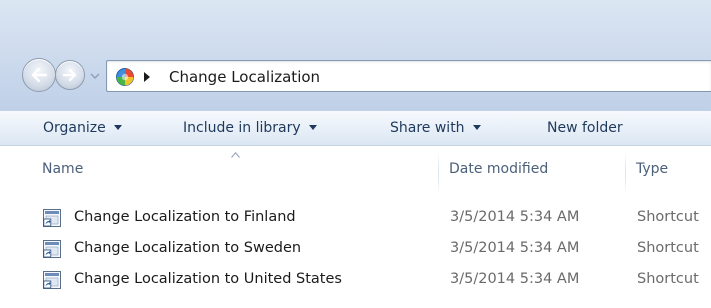 Image resolution: width=711 pixels, height=308 pixels. What do you see at coordinates (244, 77) in the screenshot?
I see `address-path: Change Localization` at bounding box center [244, 77].